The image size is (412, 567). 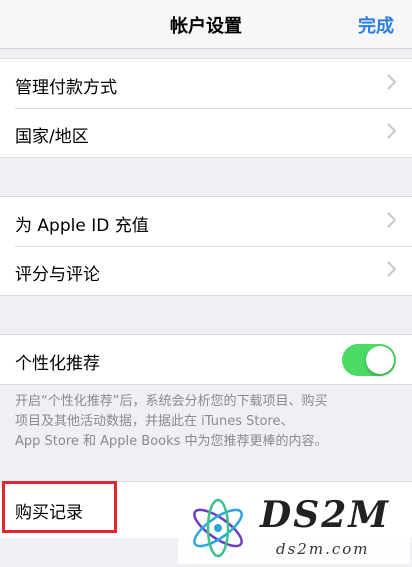 I want to click on atom-logo-icon, so click(x=218, y=528).